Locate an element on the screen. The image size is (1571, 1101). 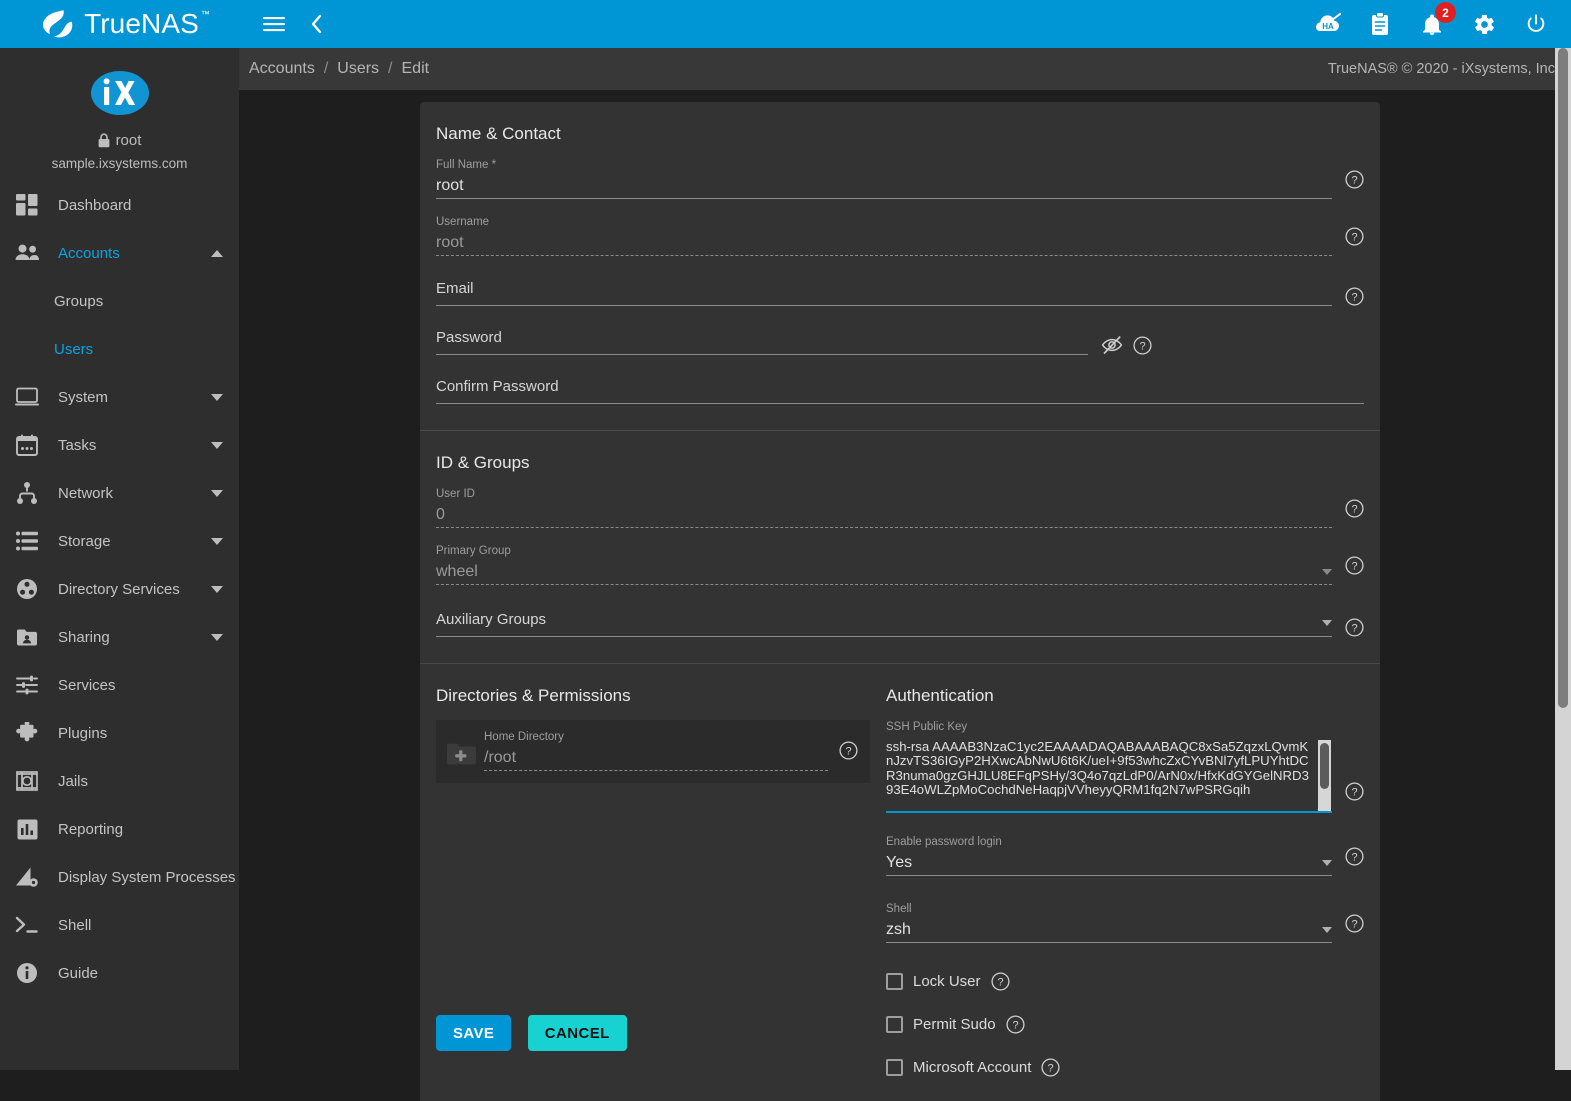
sidebar-hostname: sample.ixsystems.com is located at coordinates (119, 163).